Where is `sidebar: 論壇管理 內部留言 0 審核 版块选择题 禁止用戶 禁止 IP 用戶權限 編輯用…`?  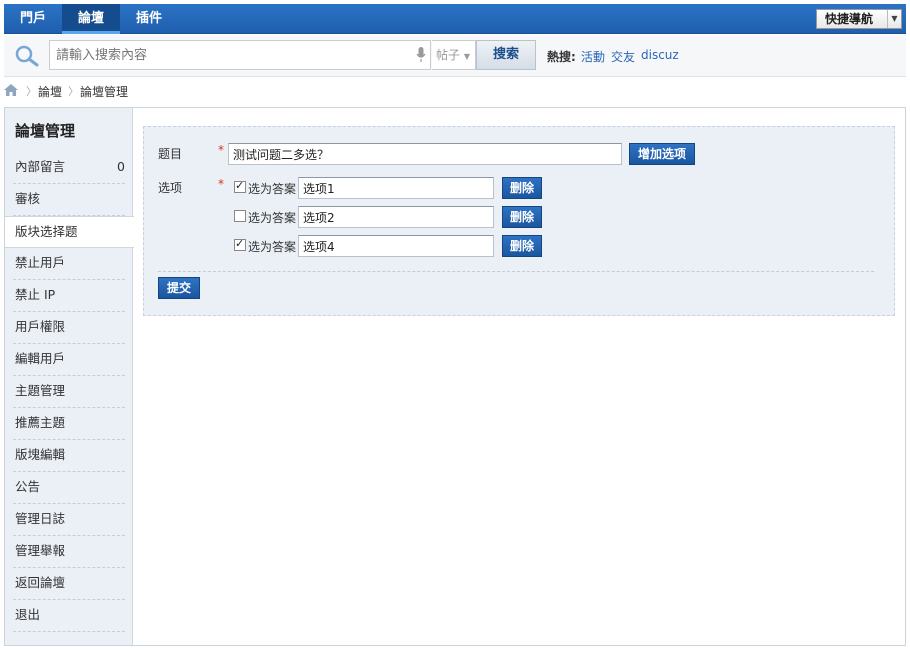 sidebar: 論壇管理 內部留言 0 審核 版块选择题 禁止用戶 禁止 IP 用戶權限 編輯用… is located at coordinates (69, 376).